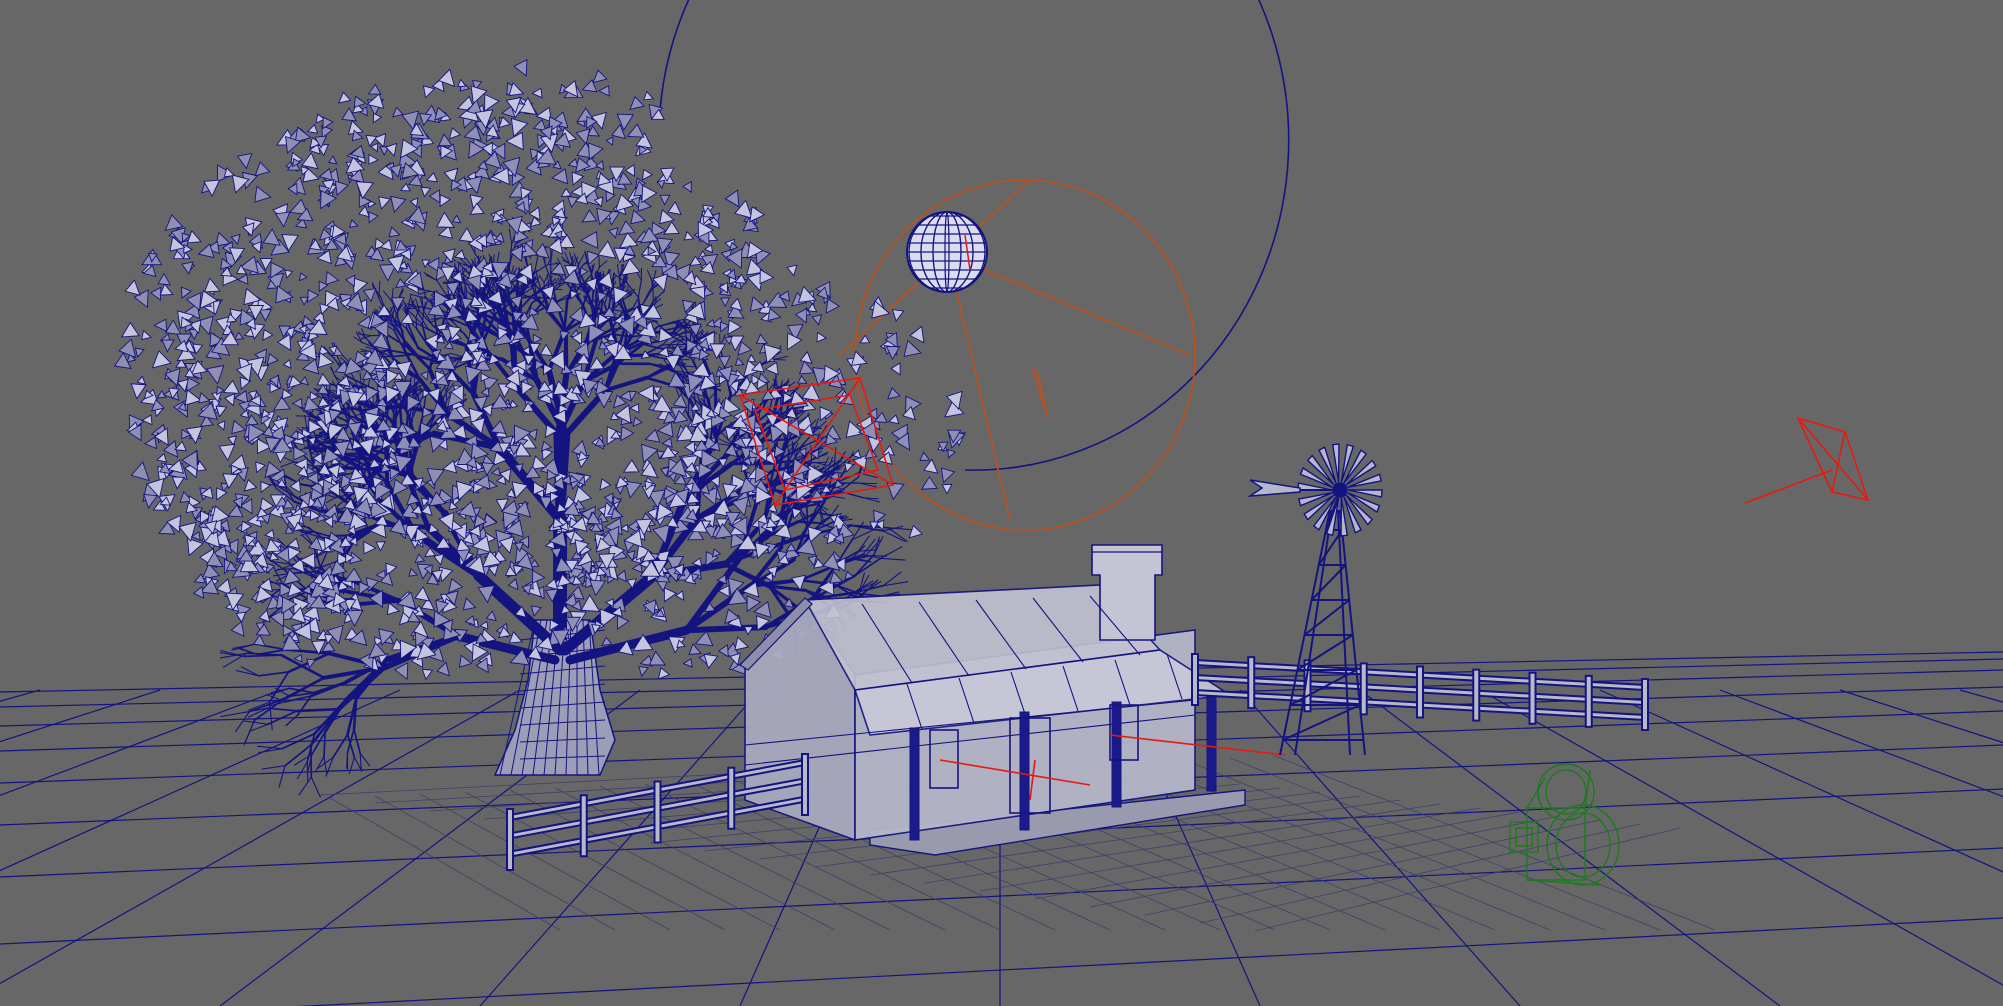 The image size is (2003, 1006). Describe the element at coordinates (1564, 824) in the screenshot. I see `render-camera` at that location.